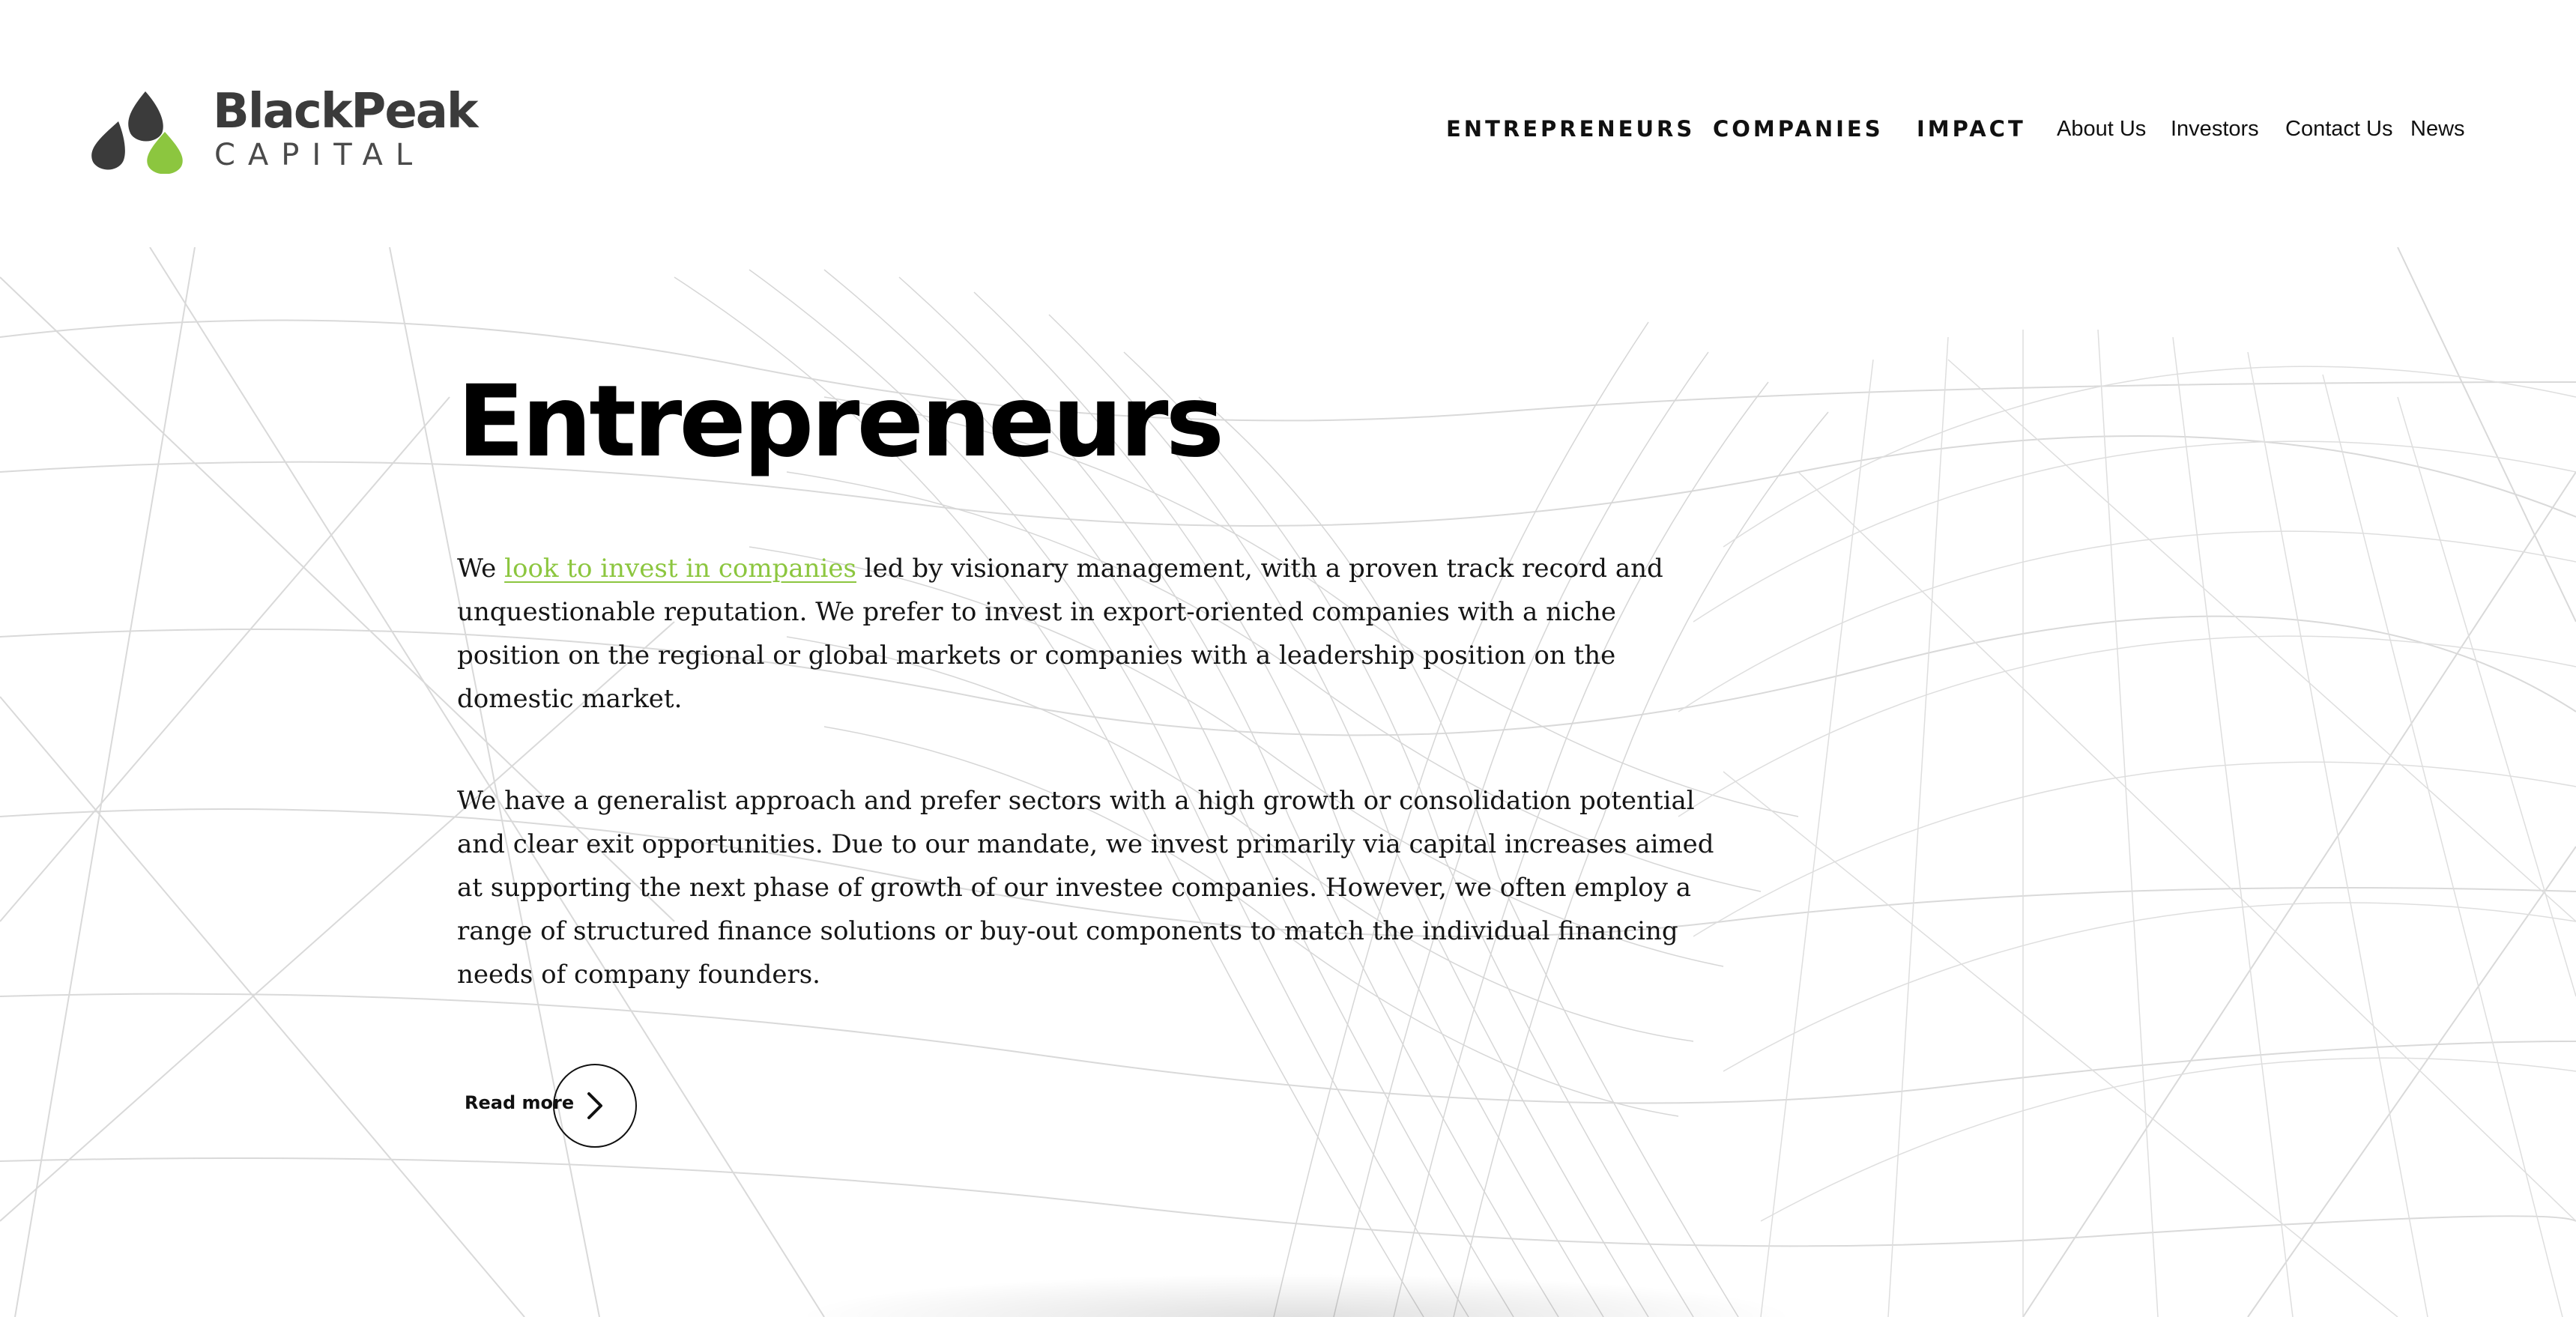 Image resolution: width=2576 pixels, height=1317 pixels. What do you see at coordinates (1971, 128) in the screenshot?
I see `nav-impact: IMPACT` at bounding box center [1971, 128].